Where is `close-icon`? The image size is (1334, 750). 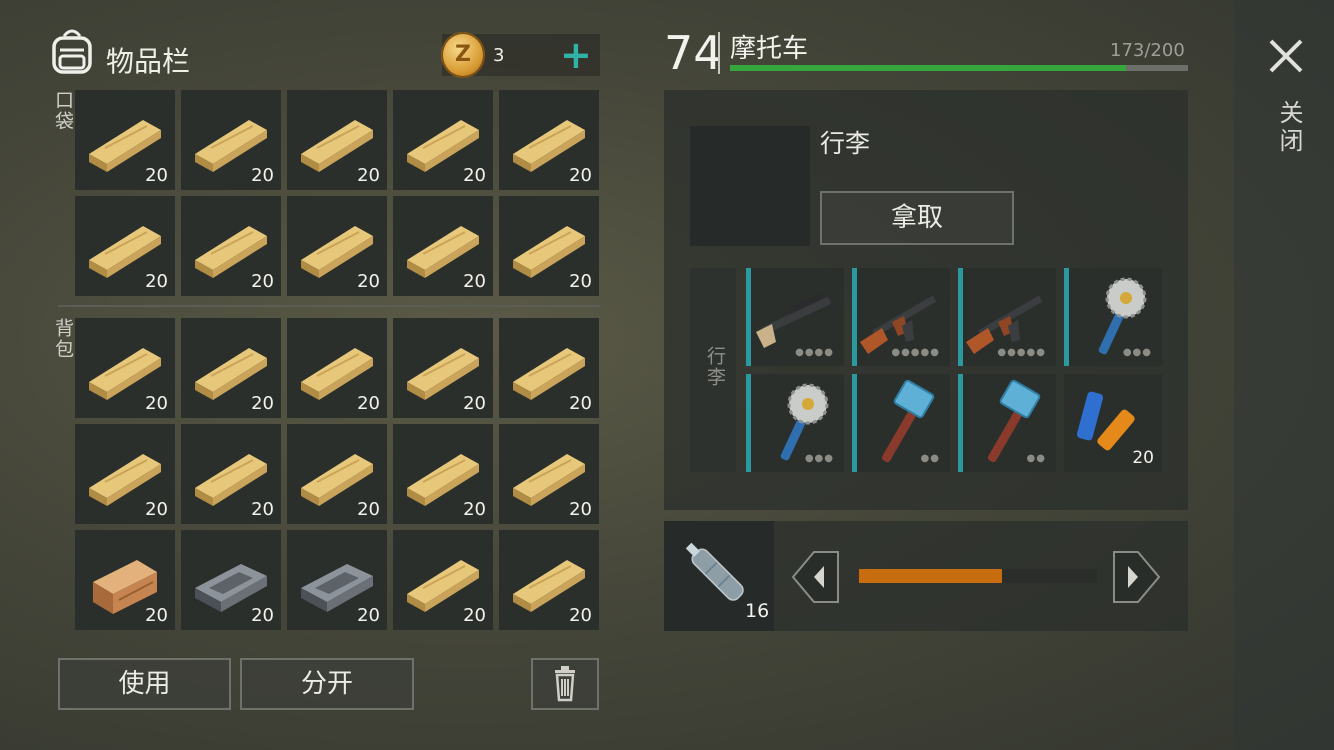
close-icon is located at coordinates (1286, 56).